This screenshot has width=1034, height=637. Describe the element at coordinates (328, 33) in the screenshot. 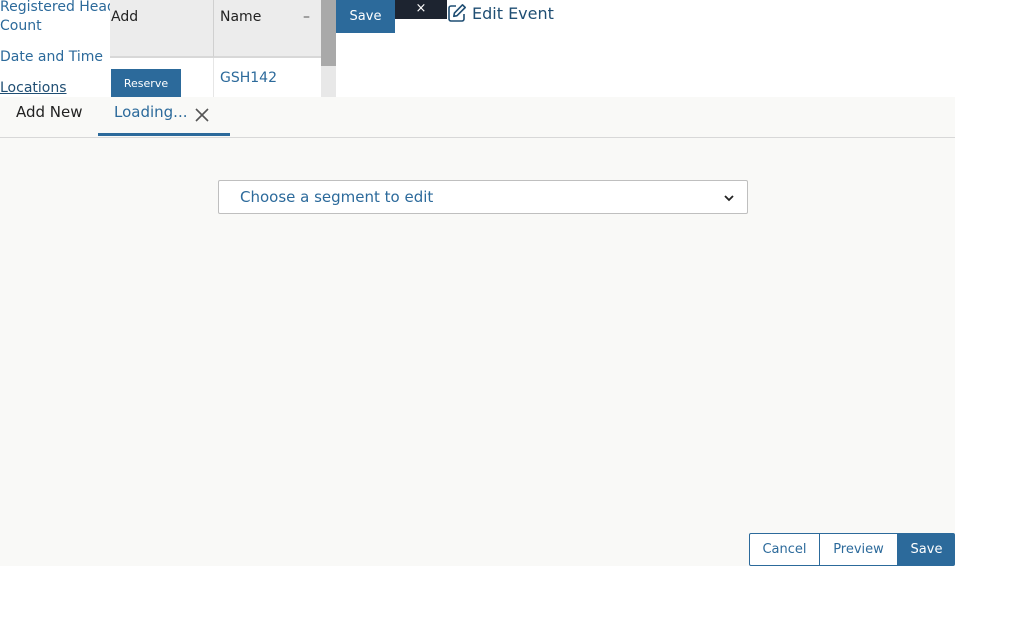

I see `scrollbar-thumb` at that location.